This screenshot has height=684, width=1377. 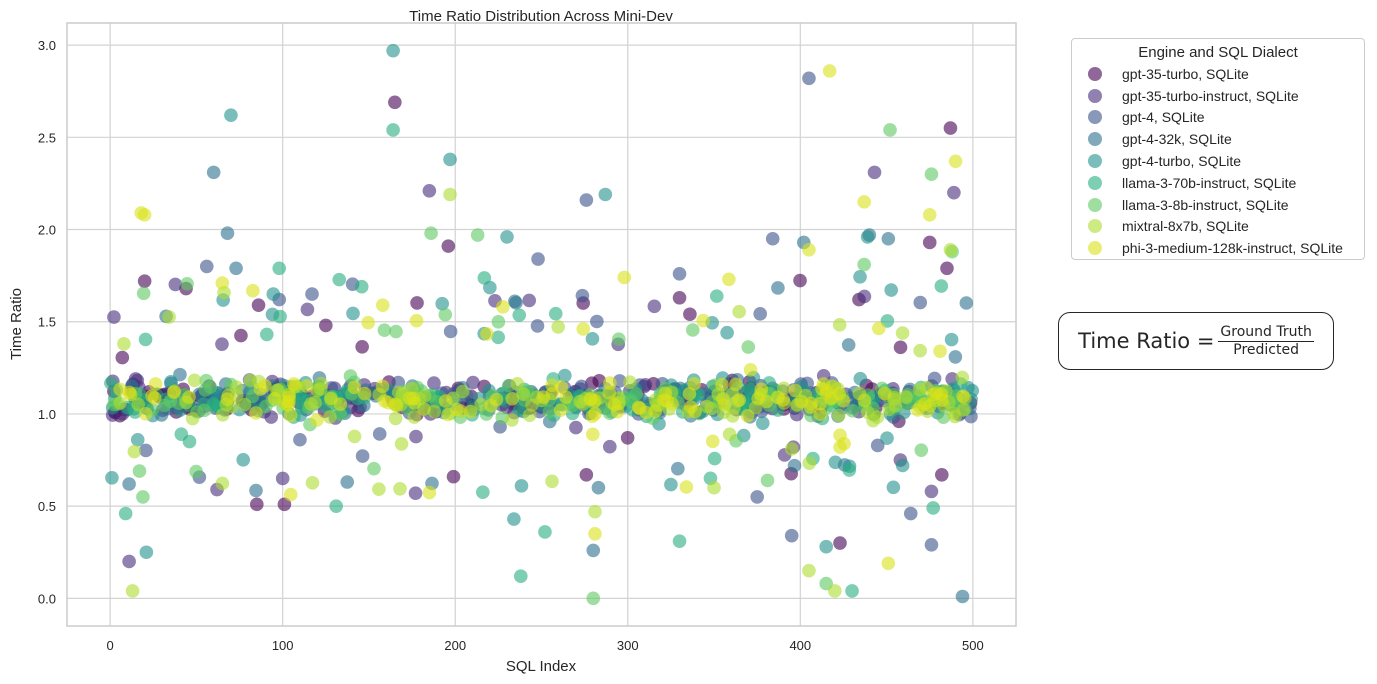 What do you see at coordinates (1218, 205) in the screenshot?
I see `legend-item: llama-3-8b-instruct, SQLite` at bounding box center [1218, 205].